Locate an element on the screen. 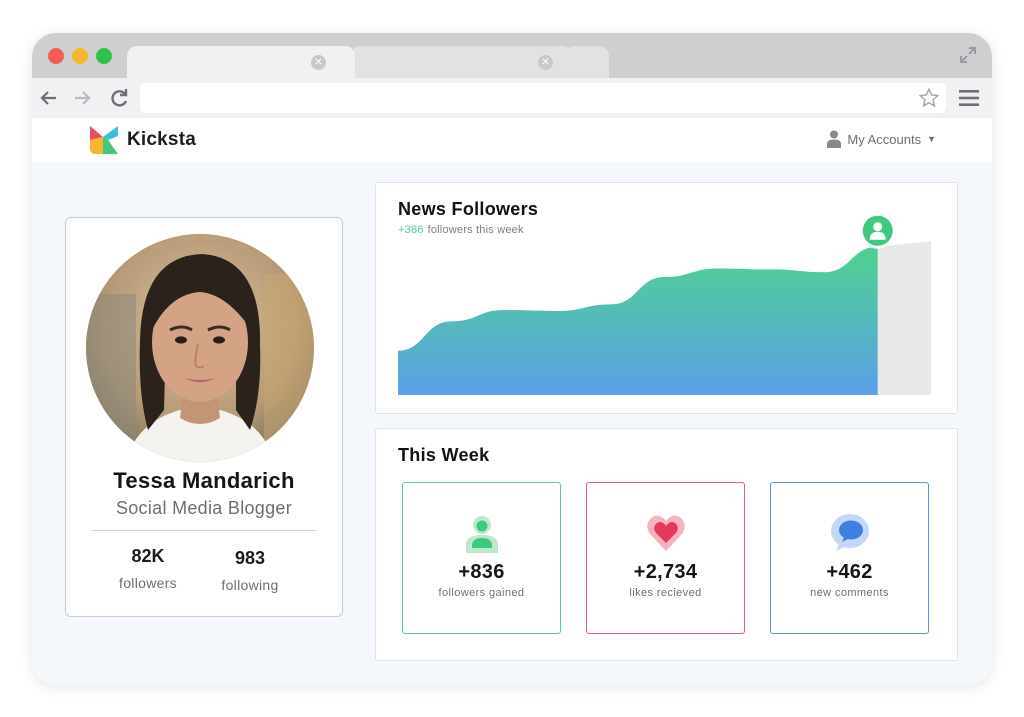 This screenshot has width=1024, height=717. forward-arrow-icon is located at coordinates (82, 98).